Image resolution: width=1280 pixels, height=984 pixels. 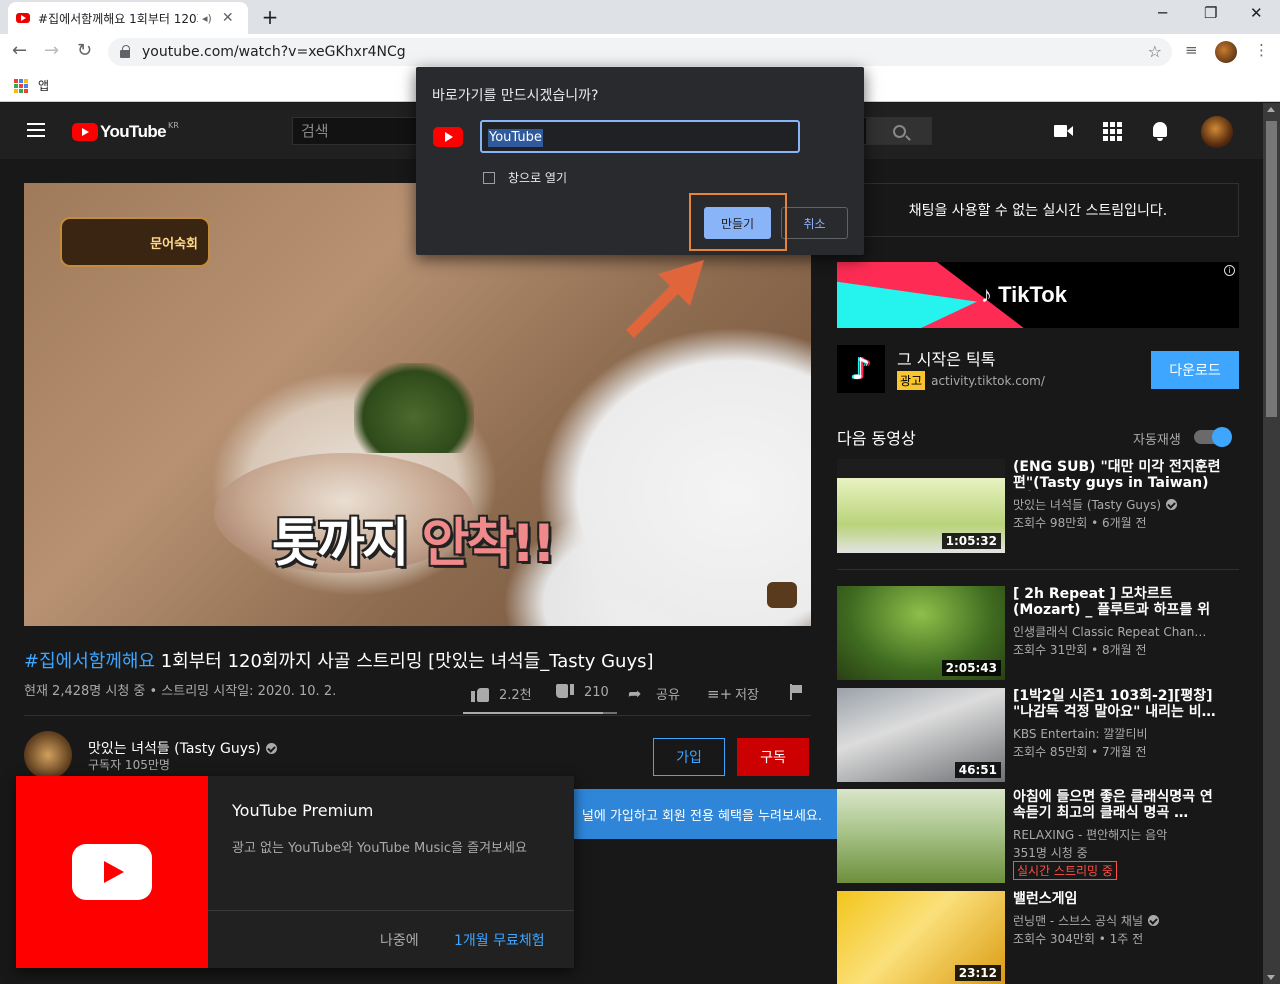 What do you see at coordinates (1078, 939) in the screenshot?
I see `view-count: 조회수 304만회 • 1주 전` at bounding box center [1078, 939].